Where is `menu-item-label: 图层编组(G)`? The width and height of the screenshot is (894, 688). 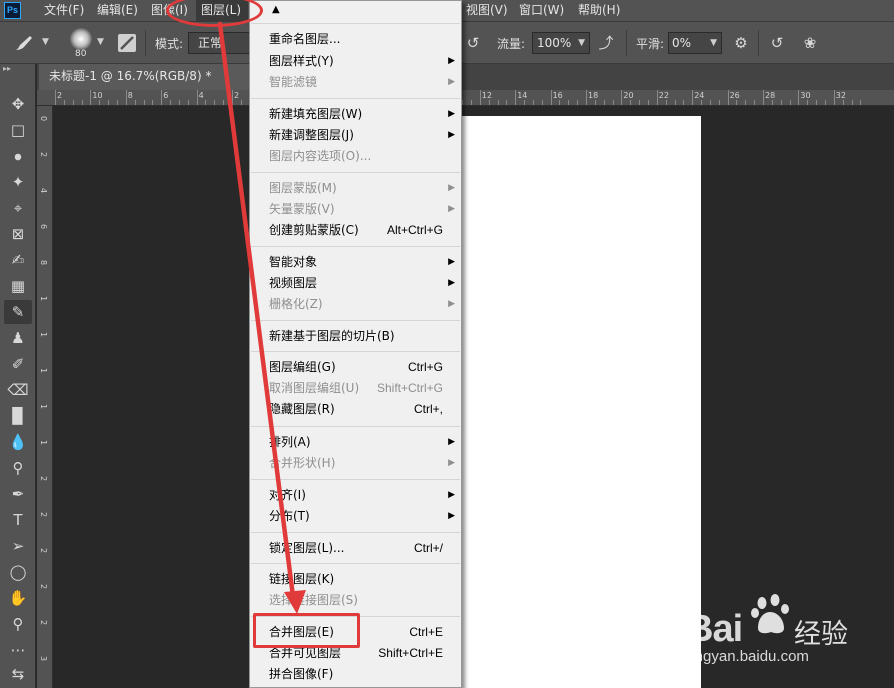
menu-item-label: 图层编组(G) is located at coordinates (302, 367).